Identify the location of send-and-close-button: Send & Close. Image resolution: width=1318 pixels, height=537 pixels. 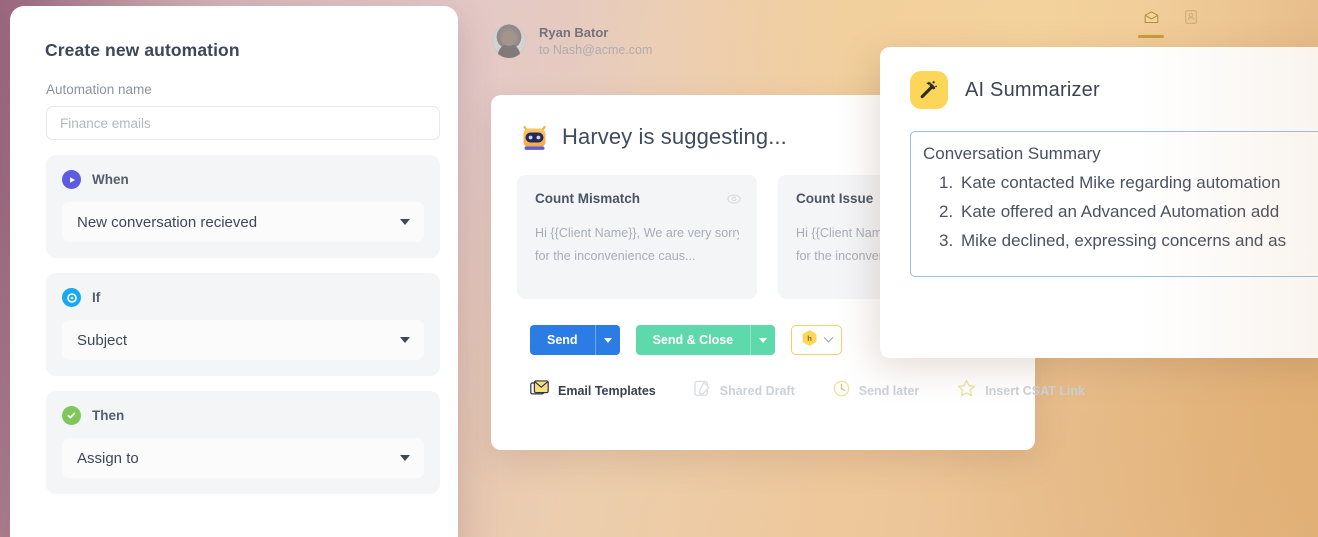
(705, 340).